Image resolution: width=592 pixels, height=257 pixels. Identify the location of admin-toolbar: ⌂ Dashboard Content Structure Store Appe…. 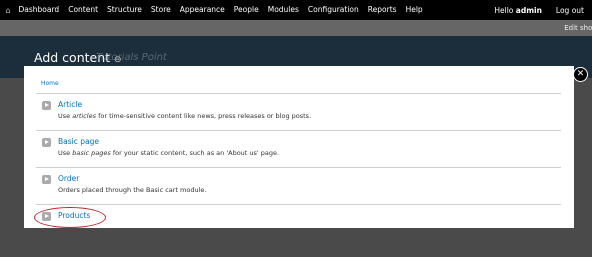
(296, 10).